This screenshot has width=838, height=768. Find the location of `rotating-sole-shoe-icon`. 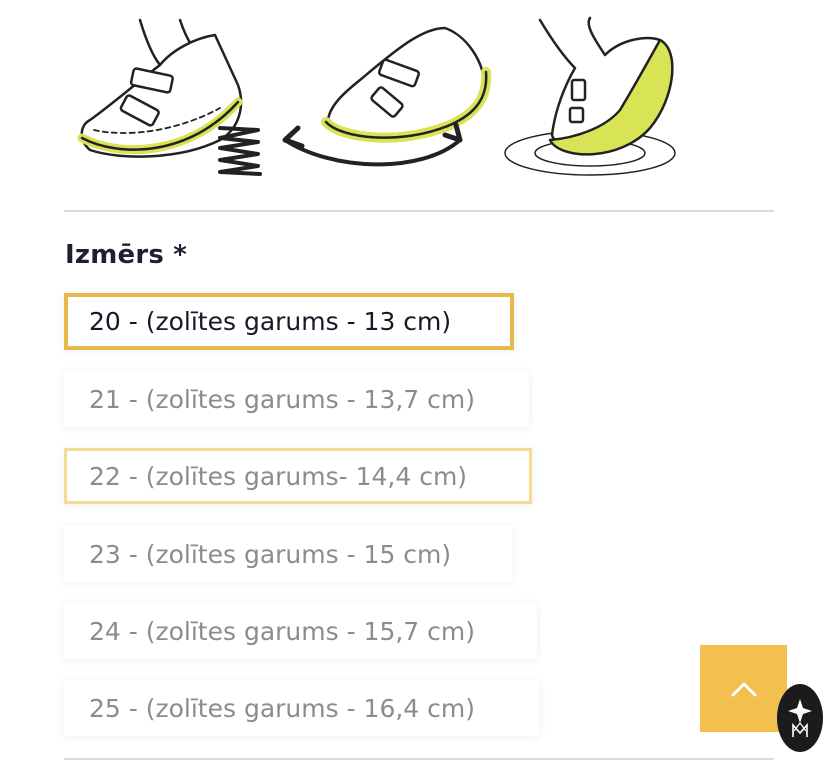

rotating-sole-shoe-icon is located at coordinates (590, 96).